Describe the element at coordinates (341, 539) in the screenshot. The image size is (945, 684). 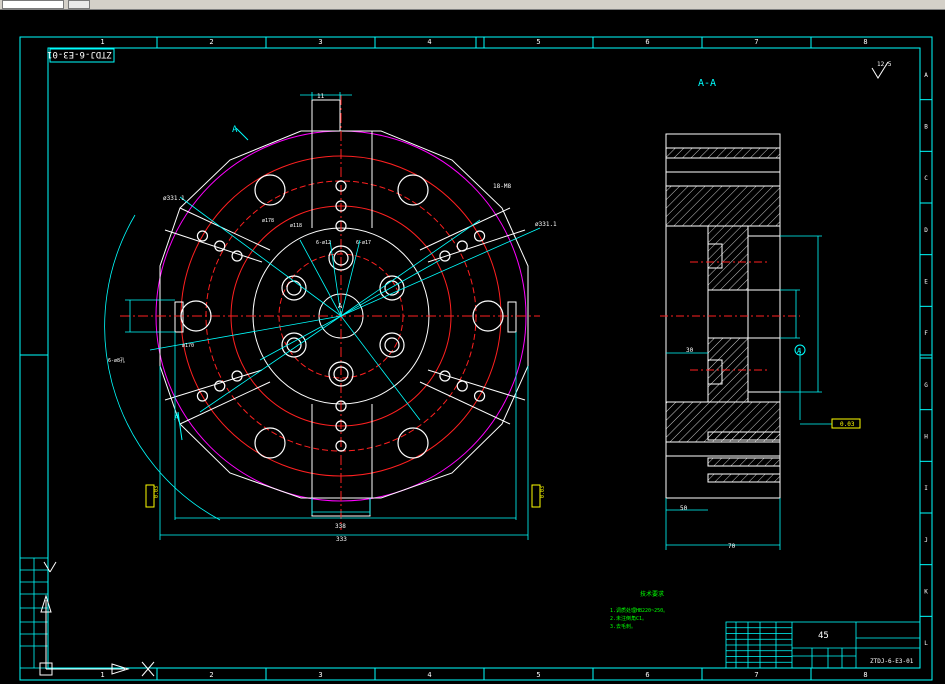
I see `svg-text: 333` at that location.